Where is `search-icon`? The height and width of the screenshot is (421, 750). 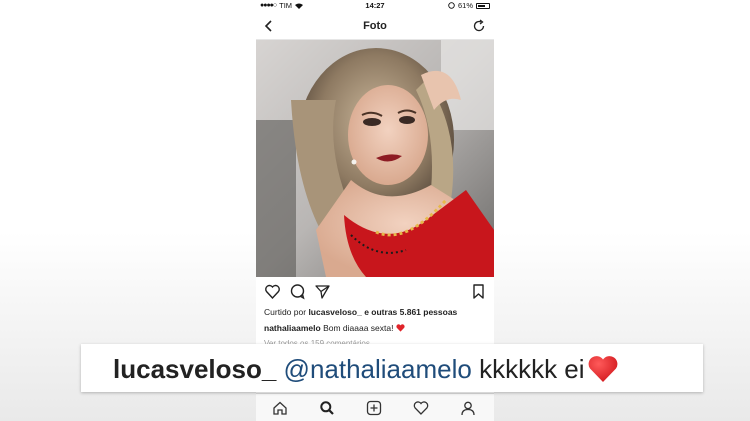 search-icon is located at coordinates (327, 408).